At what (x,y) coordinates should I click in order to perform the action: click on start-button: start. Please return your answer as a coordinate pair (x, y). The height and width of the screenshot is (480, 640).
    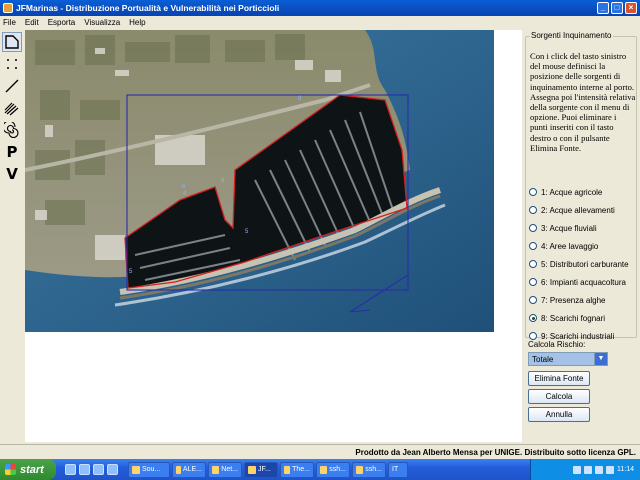
    Looking at the image, I should click on (28, 469).